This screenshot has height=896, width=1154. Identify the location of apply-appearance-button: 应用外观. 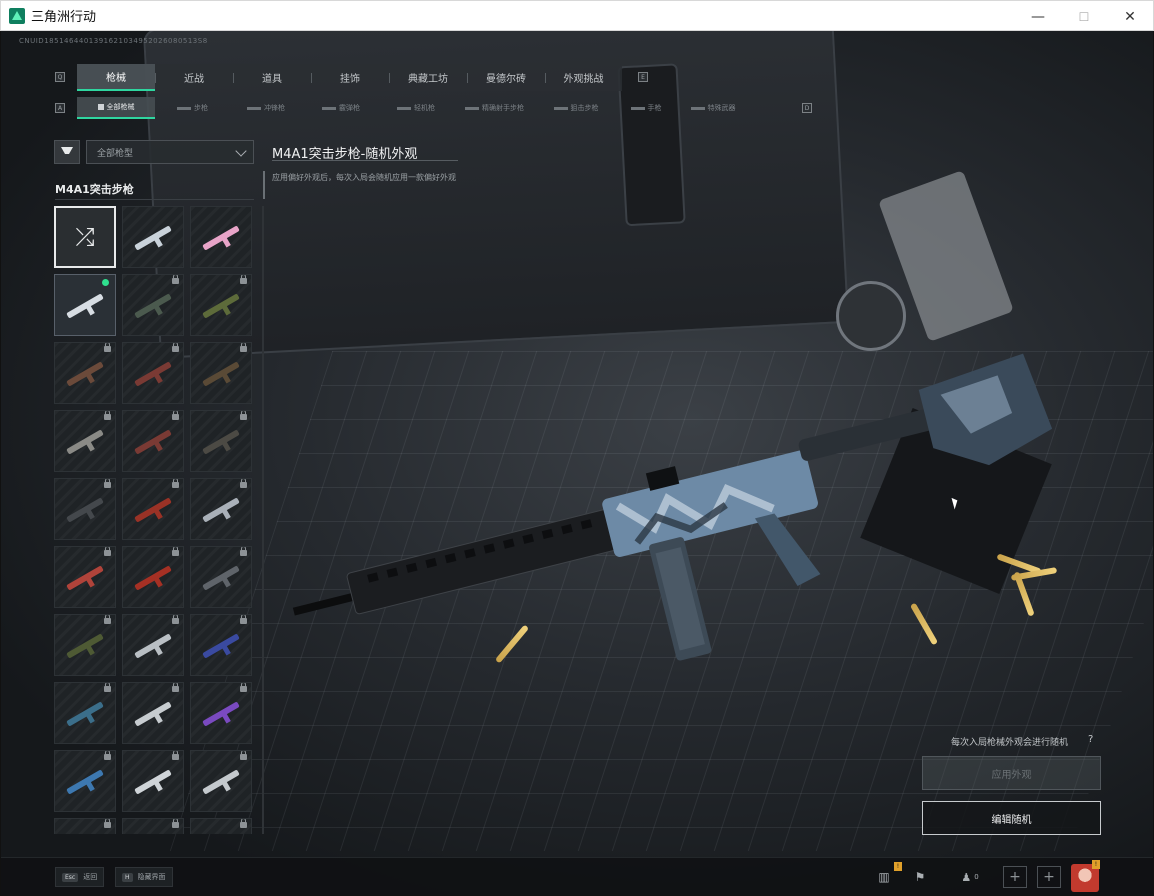
(1011, 773).